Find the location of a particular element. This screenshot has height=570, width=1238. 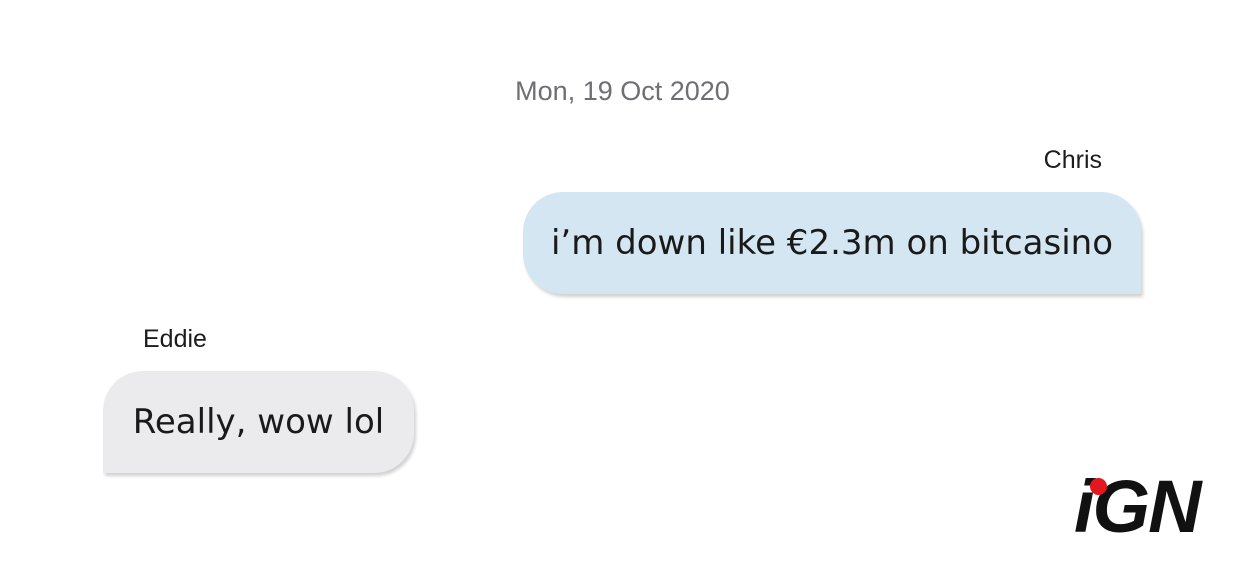

sender-name-chris: Chris is located at coordinates (1072, 160).